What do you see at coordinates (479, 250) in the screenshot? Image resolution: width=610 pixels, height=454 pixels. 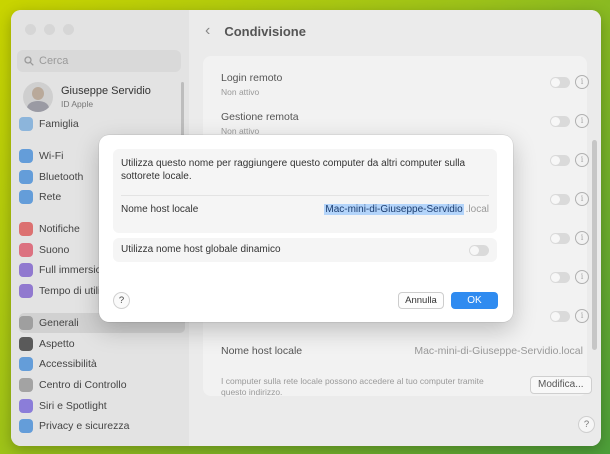 I see `dynamic-hostname-toggle` at bounding box center [479, 250].